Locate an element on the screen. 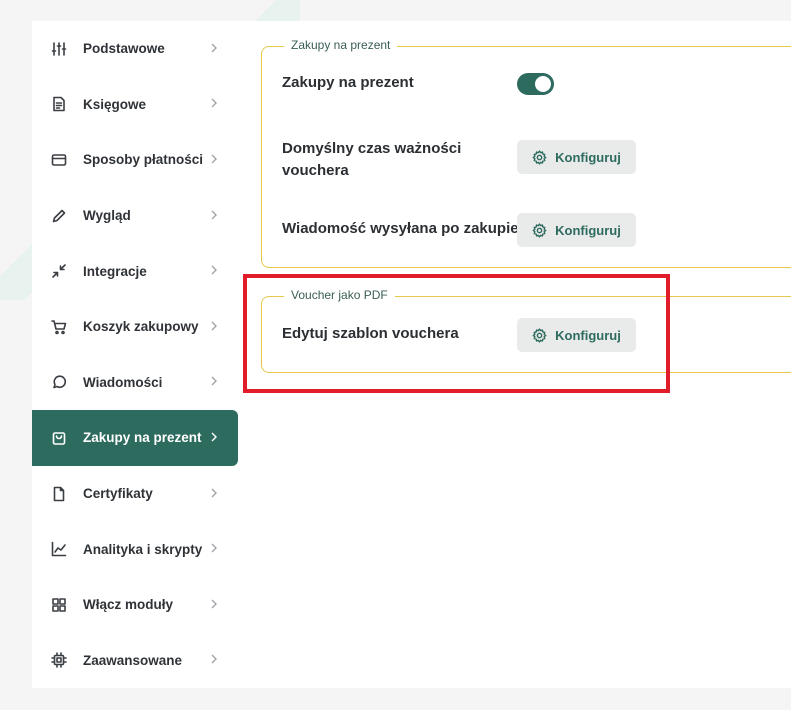 The image size is (791, 710). configure-validity-button: Konfiguruj is located at coordinates (576, 157).